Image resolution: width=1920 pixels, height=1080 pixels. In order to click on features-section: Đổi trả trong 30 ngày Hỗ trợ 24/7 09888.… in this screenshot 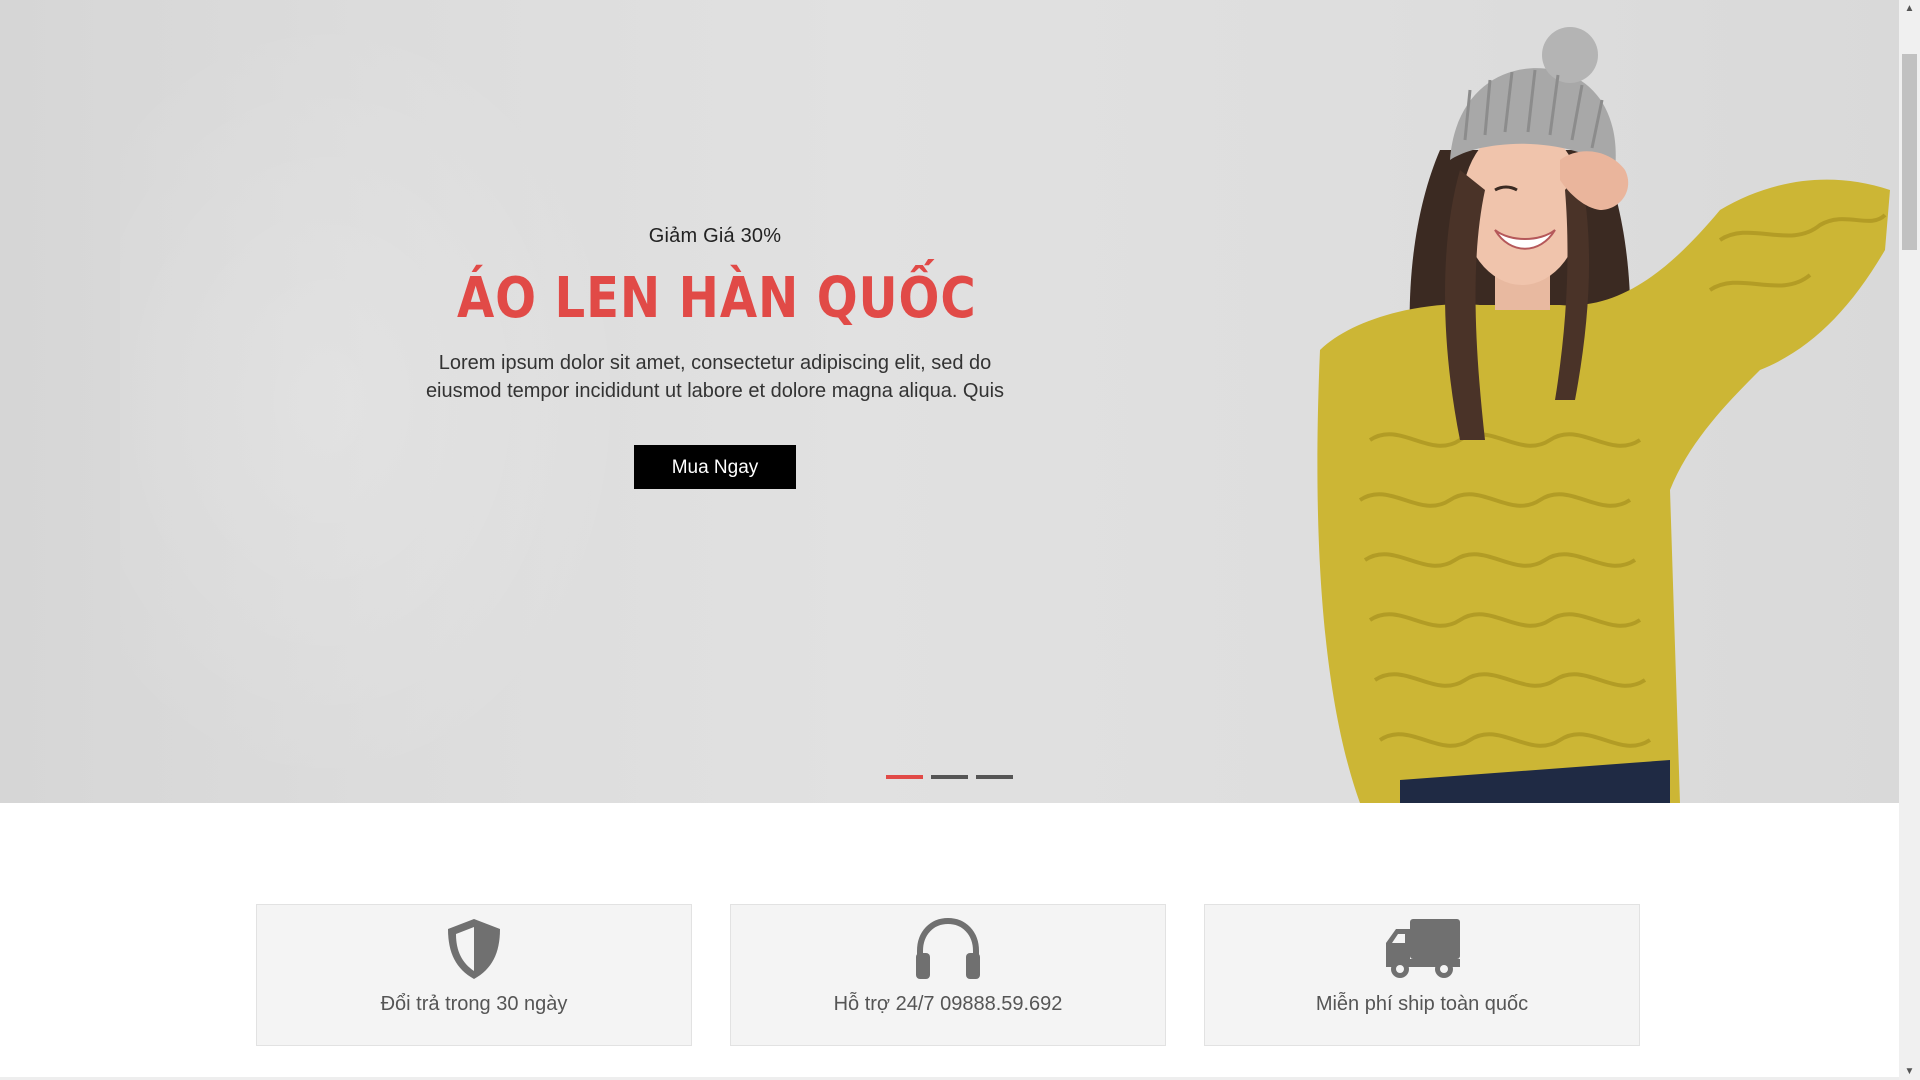, I will do `click(948, 975)`.